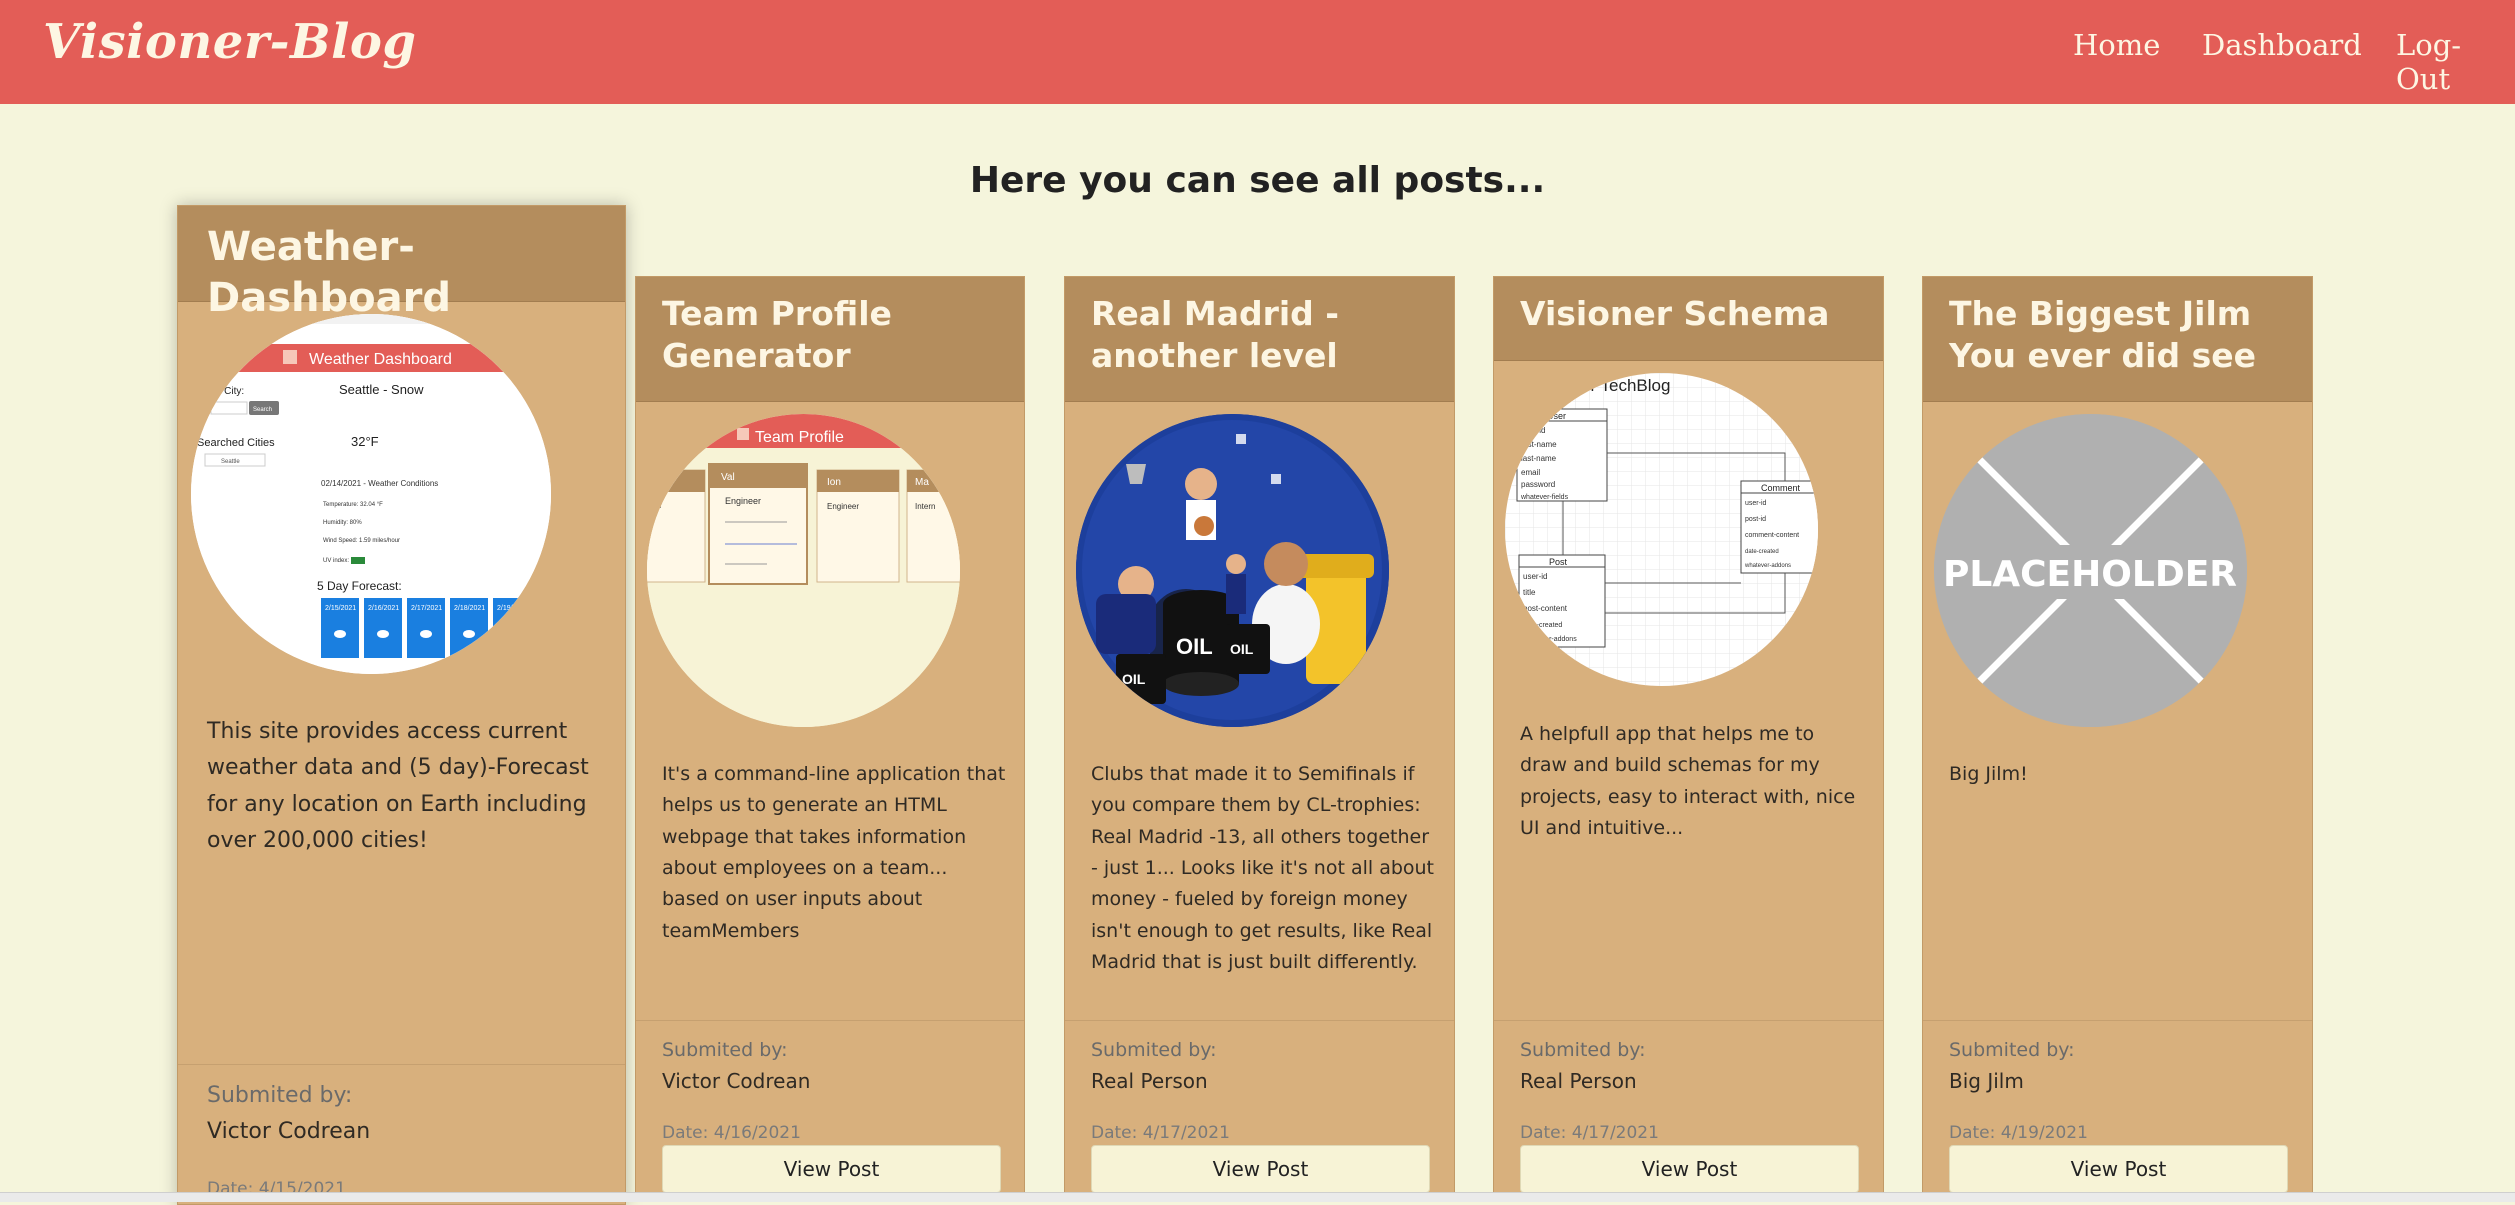  What do you see at coordinates (1986, 1081) in the screenshot?
I see `post-author: Big Jilm` at bounding box center [1986, 1081].